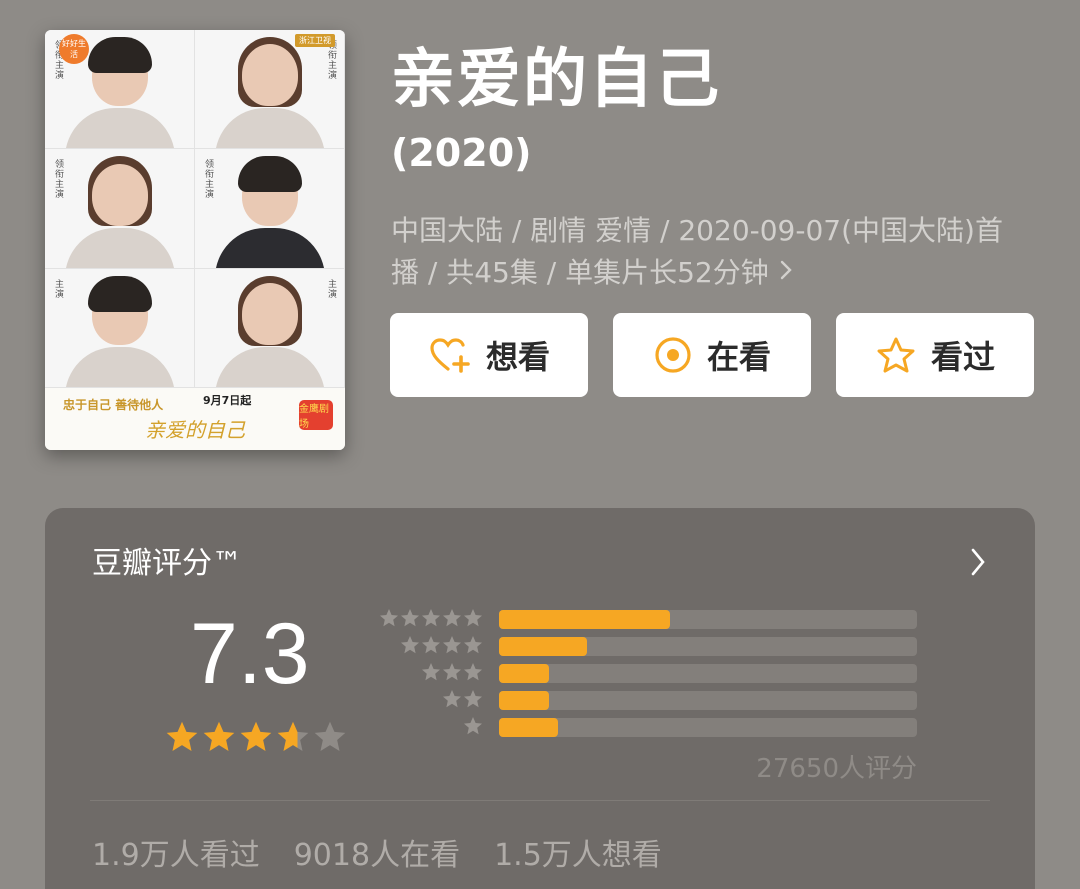  What do you see at coordinates (113, 405) in the screenshot?
I see `poster-slogan: 忠于自己 善待他人` at bounding box center [113, 405].